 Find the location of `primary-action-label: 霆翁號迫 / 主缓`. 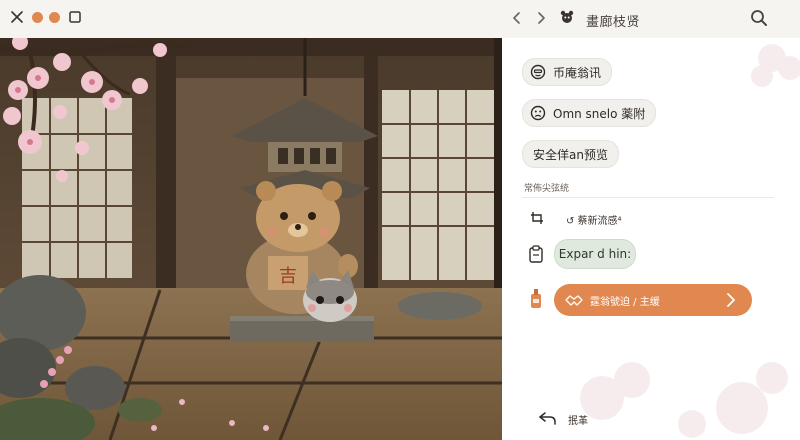

primary-action-label: 霆翁號迫 / 主缓 is located at coordinates (625, 302).